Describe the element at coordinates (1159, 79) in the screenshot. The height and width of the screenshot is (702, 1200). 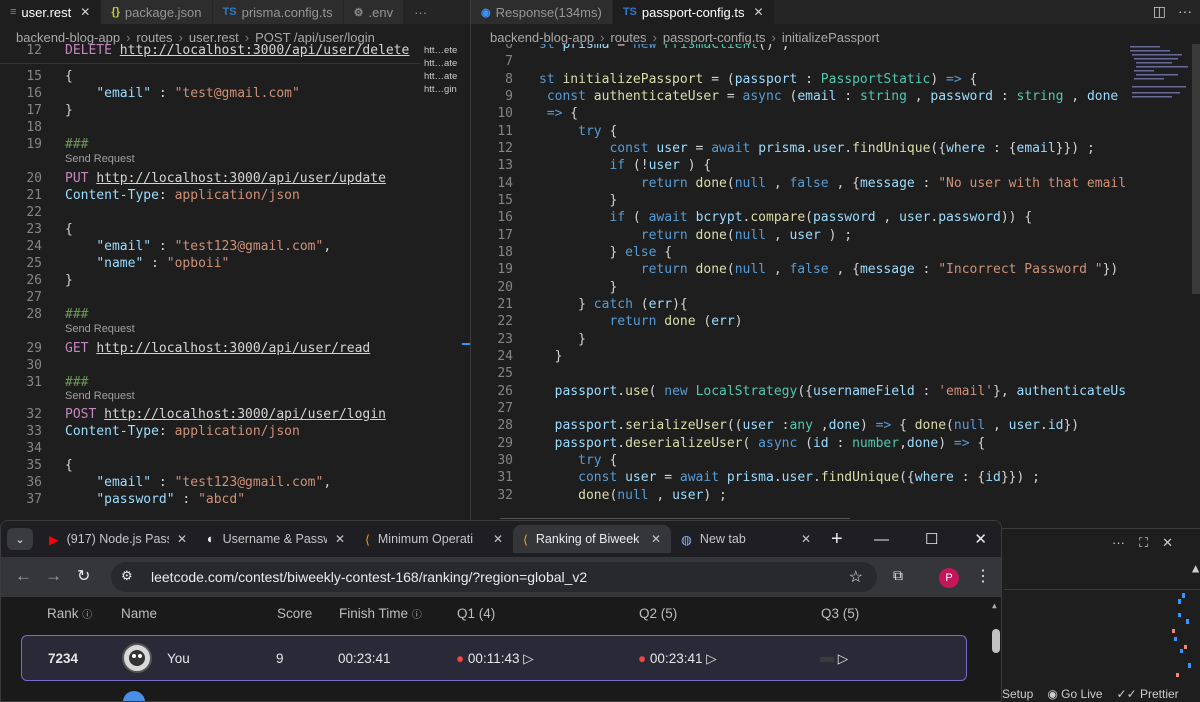
I see `minimap` at that location.